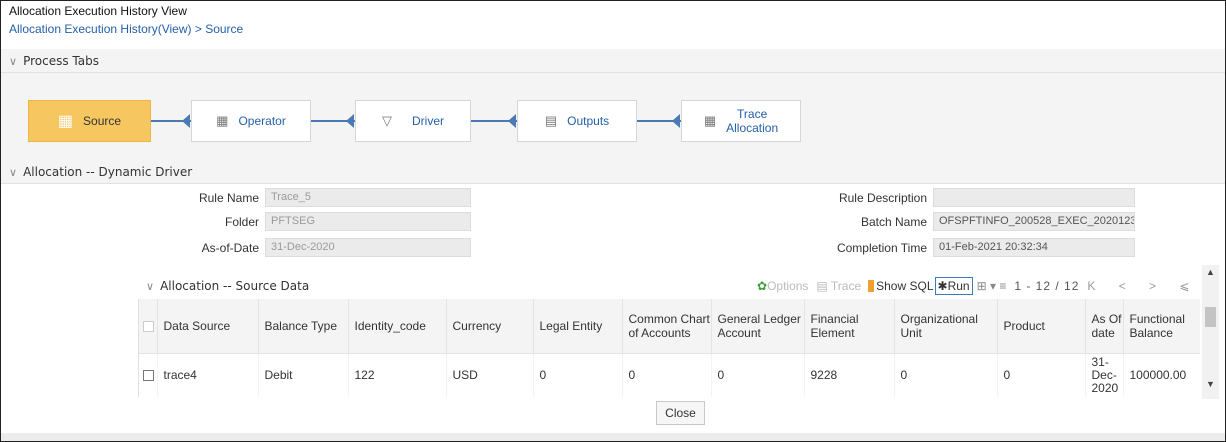  I want to click on column-header: Identity_code, so click(397, 326).